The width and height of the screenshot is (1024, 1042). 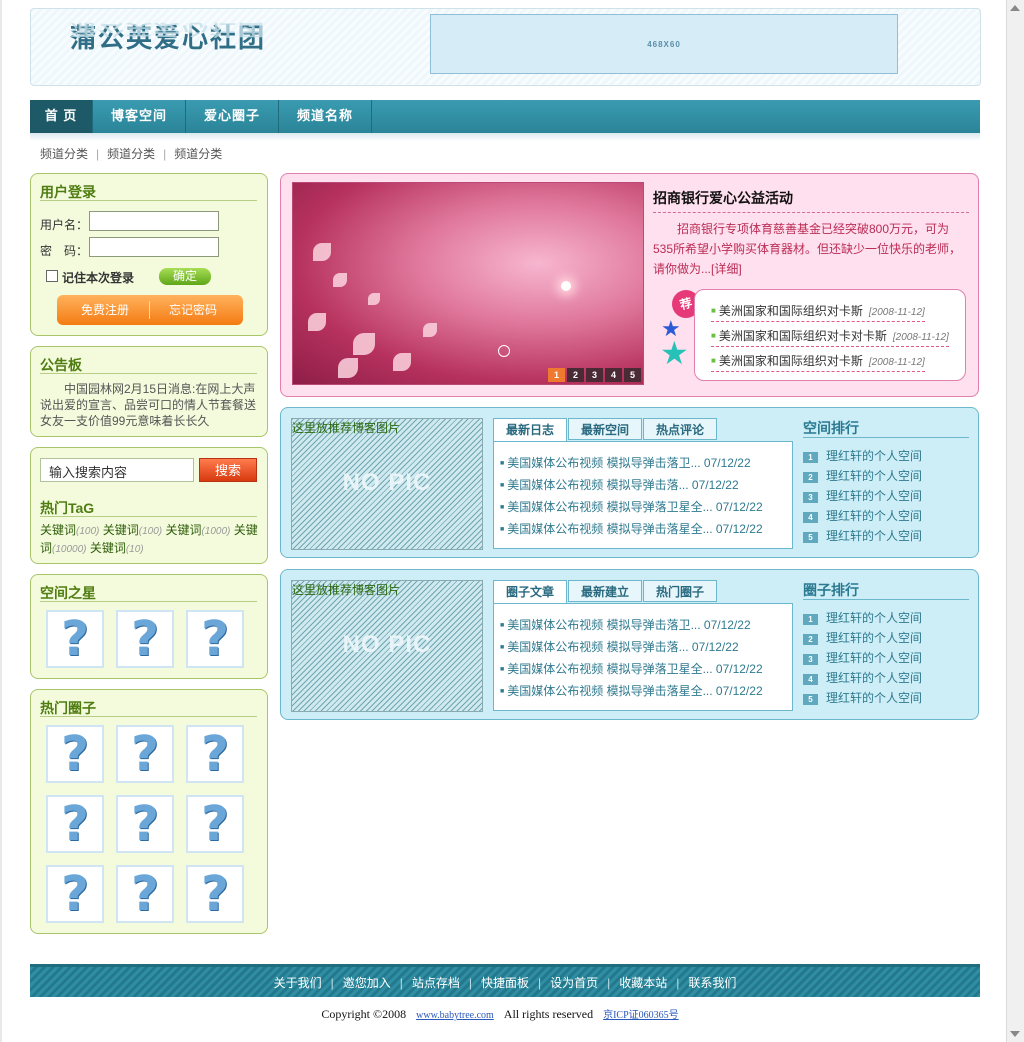 I want to click on featured-title: 招商银行爱心公益活动, so click(x=723, y=198).